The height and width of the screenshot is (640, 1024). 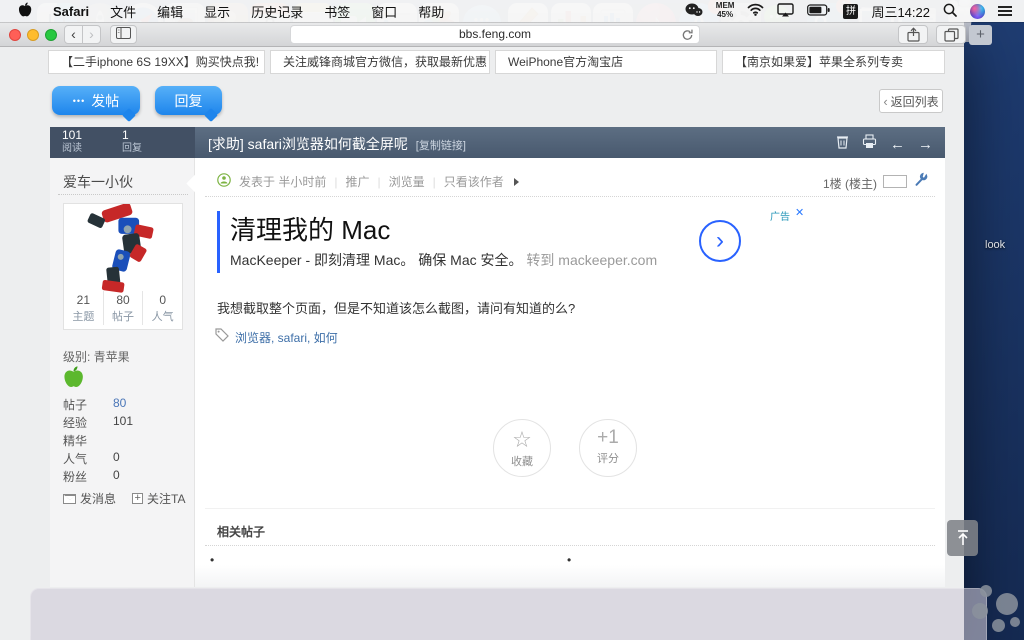 What do you see at coordinates (977, 11) in the screenshot?
I see `siri-icon` at bounding box center [977, 11].